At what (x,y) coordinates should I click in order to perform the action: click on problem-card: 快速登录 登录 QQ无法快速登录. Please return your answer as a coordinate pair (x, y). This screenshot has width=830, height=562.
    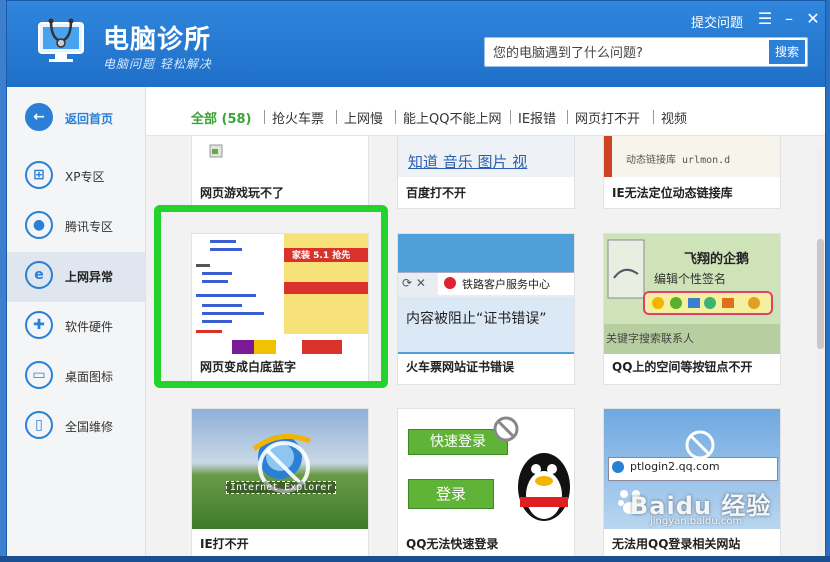
    Looking at the image, I should click on (486, 482).